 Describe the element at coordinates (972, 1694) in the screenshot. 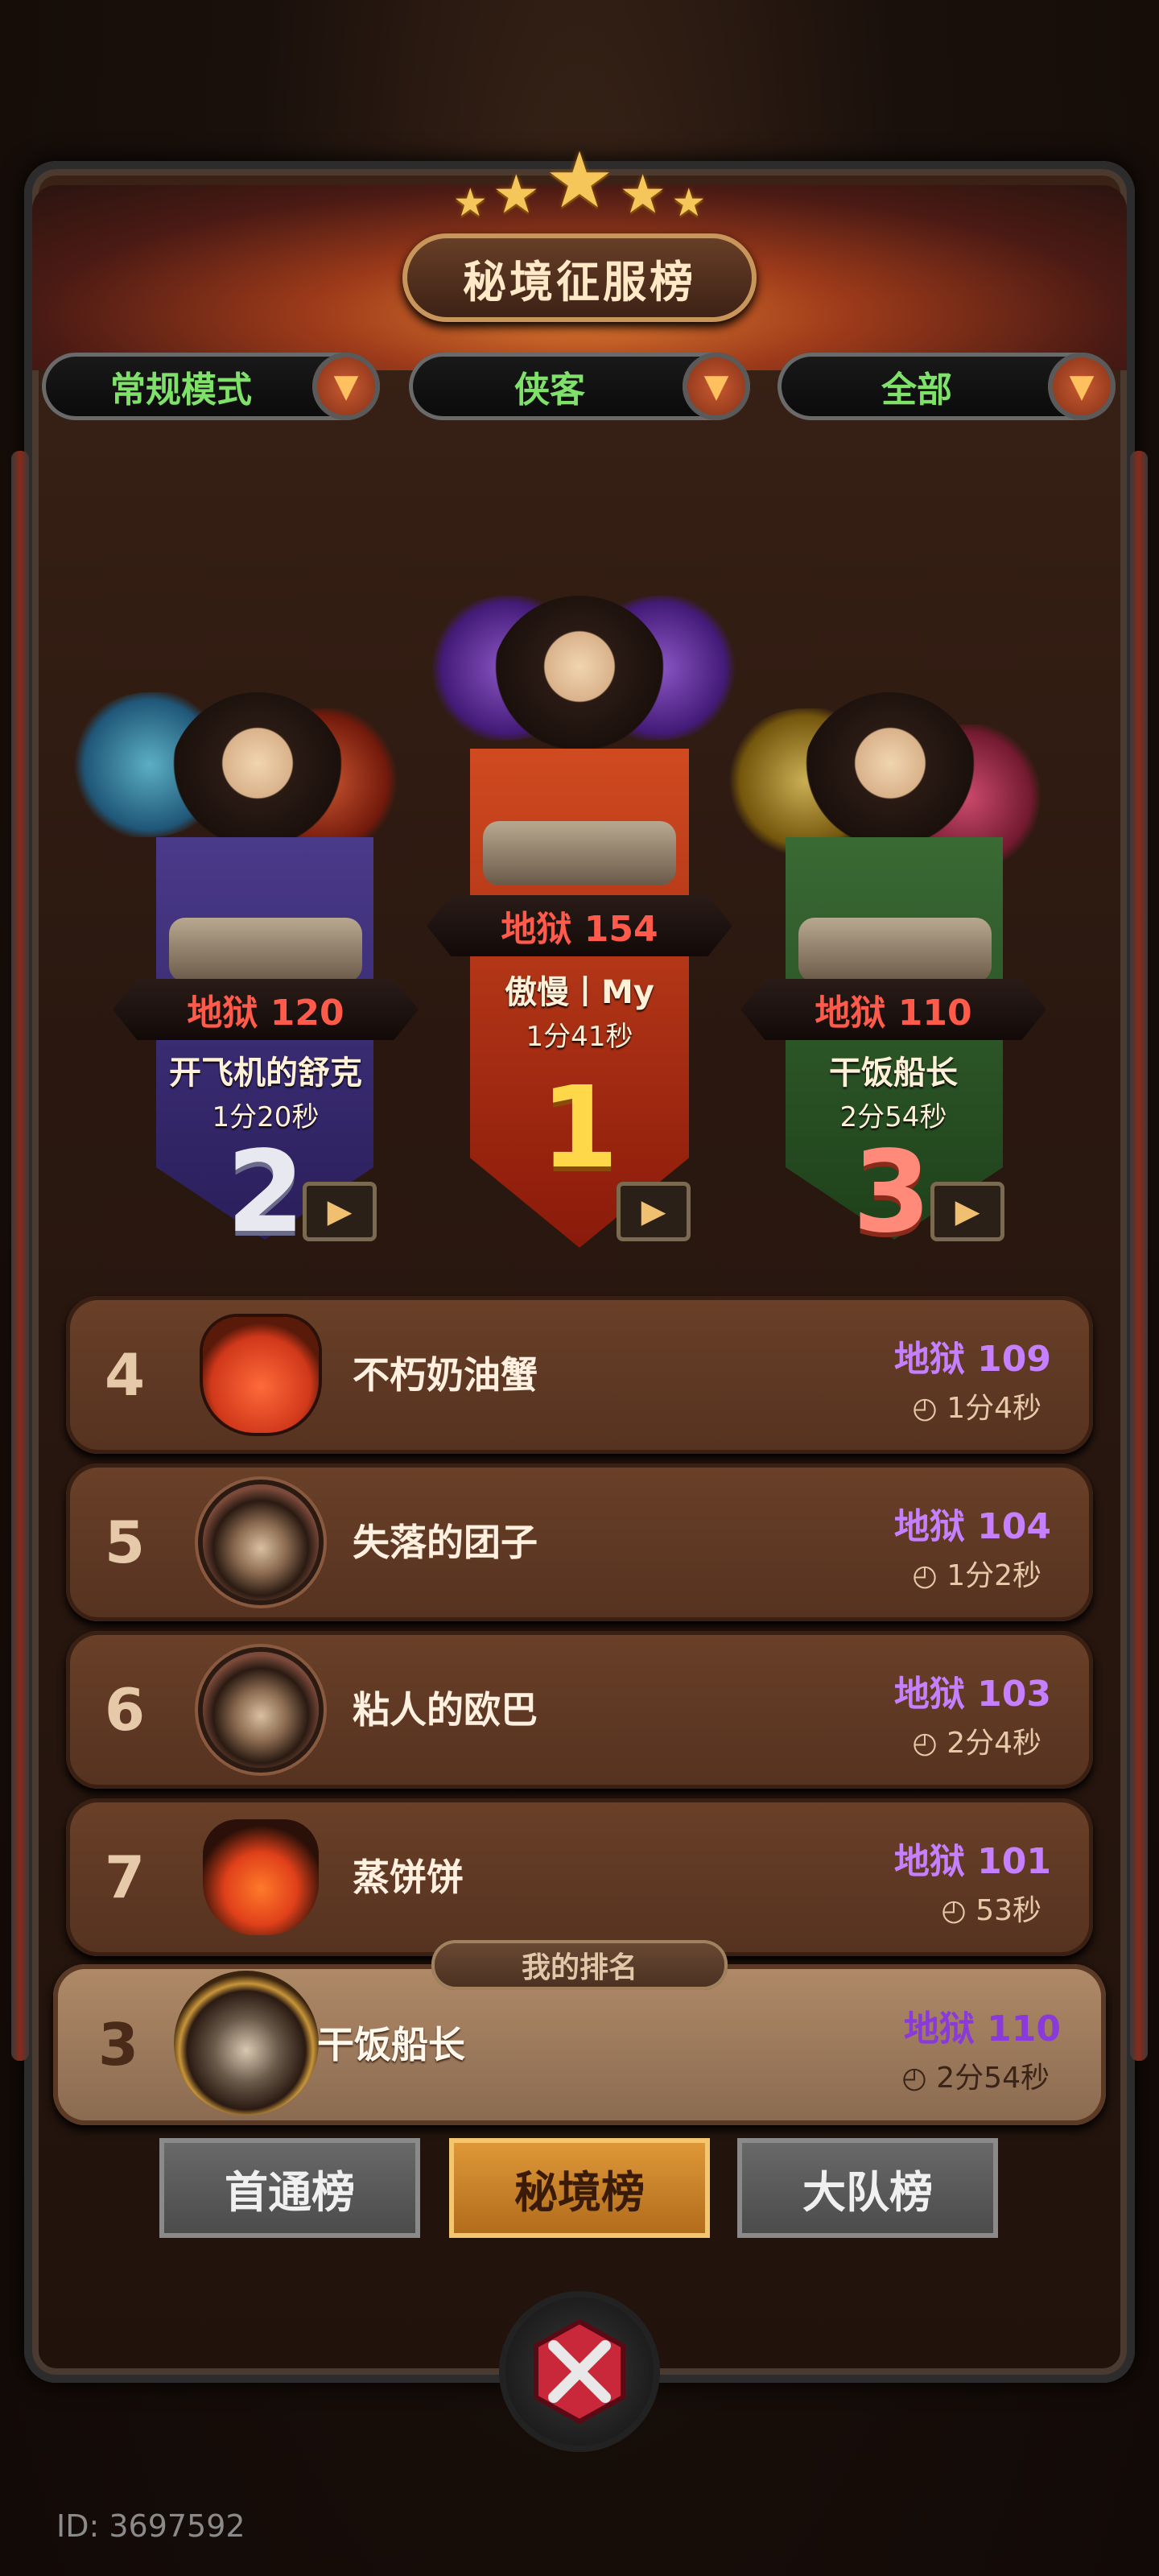

I see `list-item-level: 地狱 103` at that location.